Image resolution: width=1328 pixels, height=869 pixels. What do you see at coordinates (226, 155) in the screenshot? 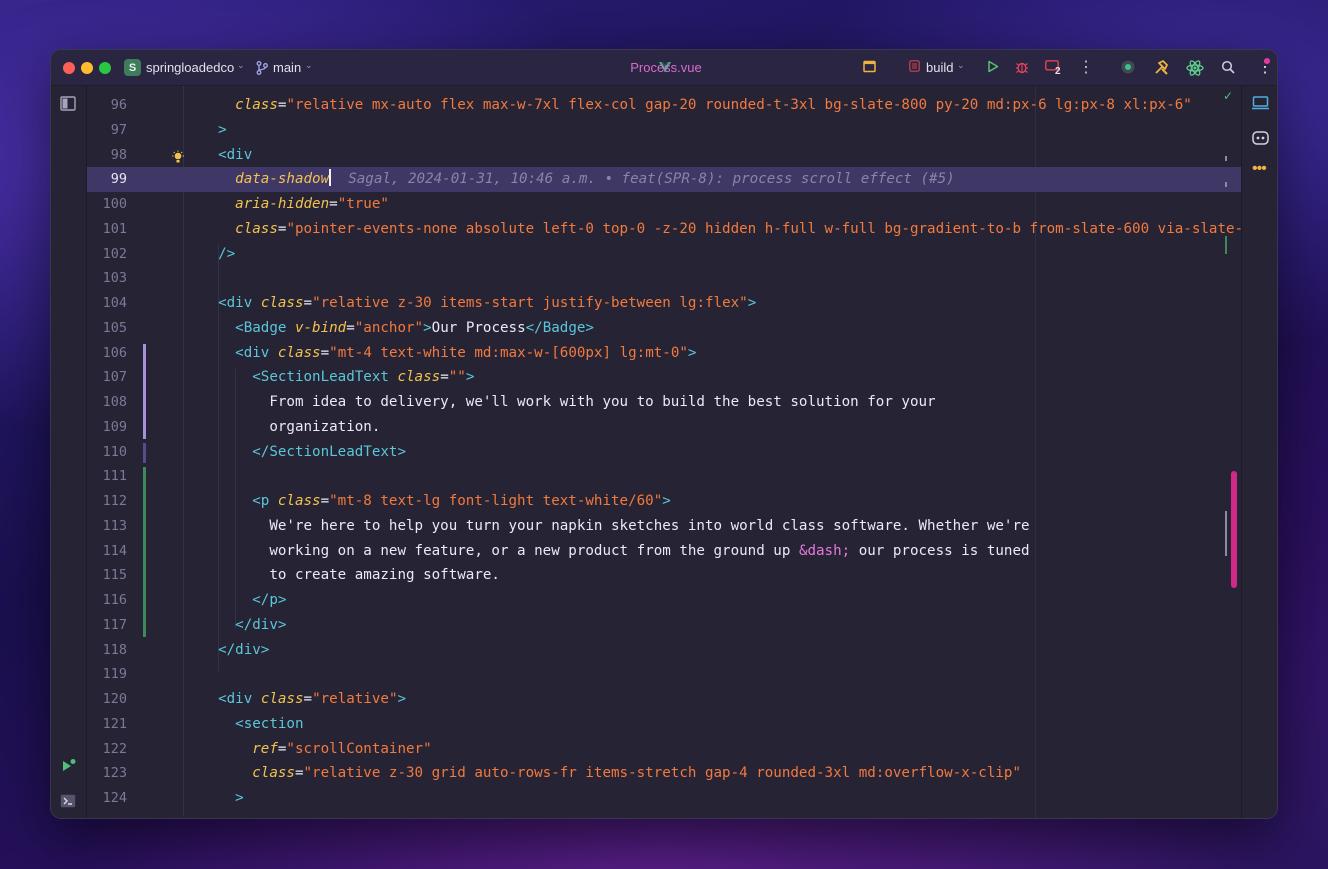
I see `code-text: <div` at bounding box center [226, 155].